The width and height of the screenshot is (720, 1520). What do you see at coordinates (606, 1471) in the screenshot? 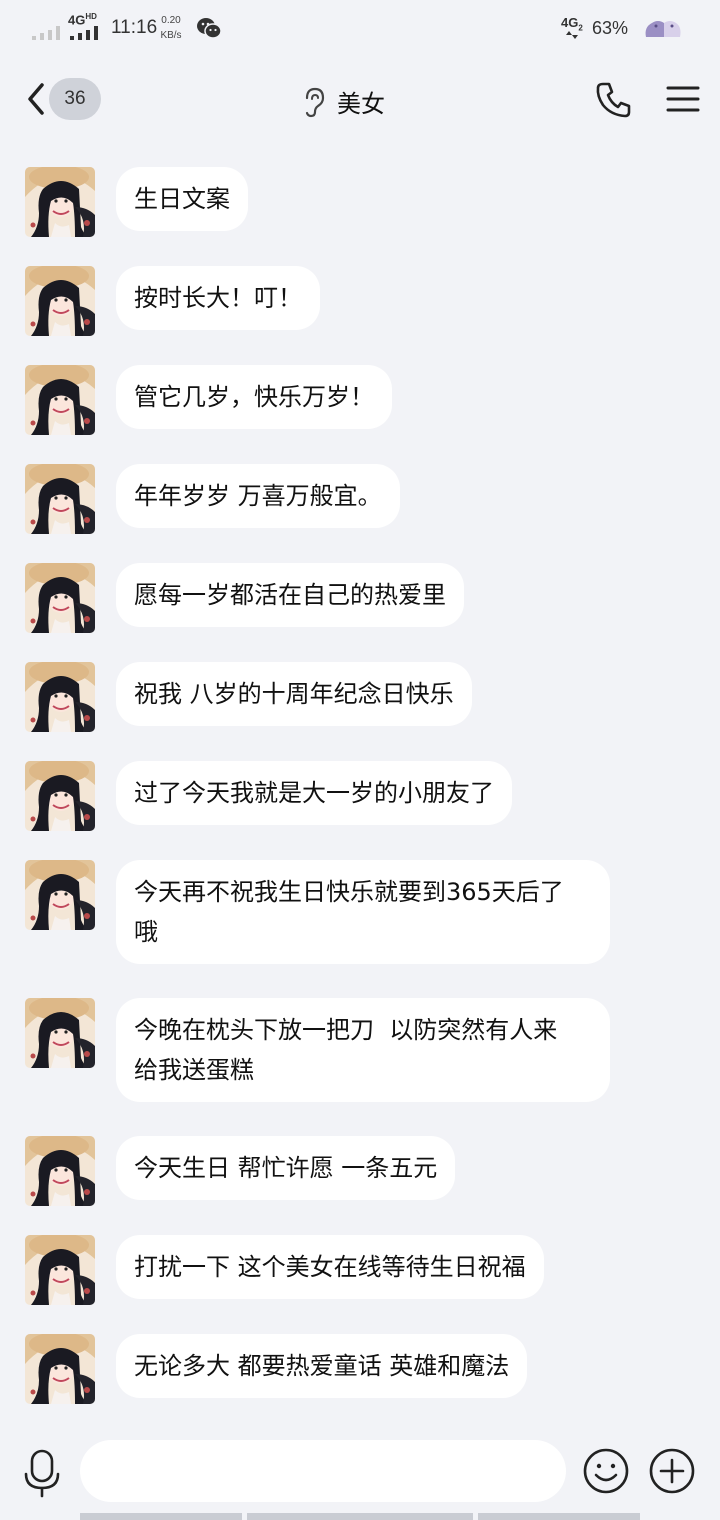
I see `emoji-icon` at bounding box center [606, 1471].